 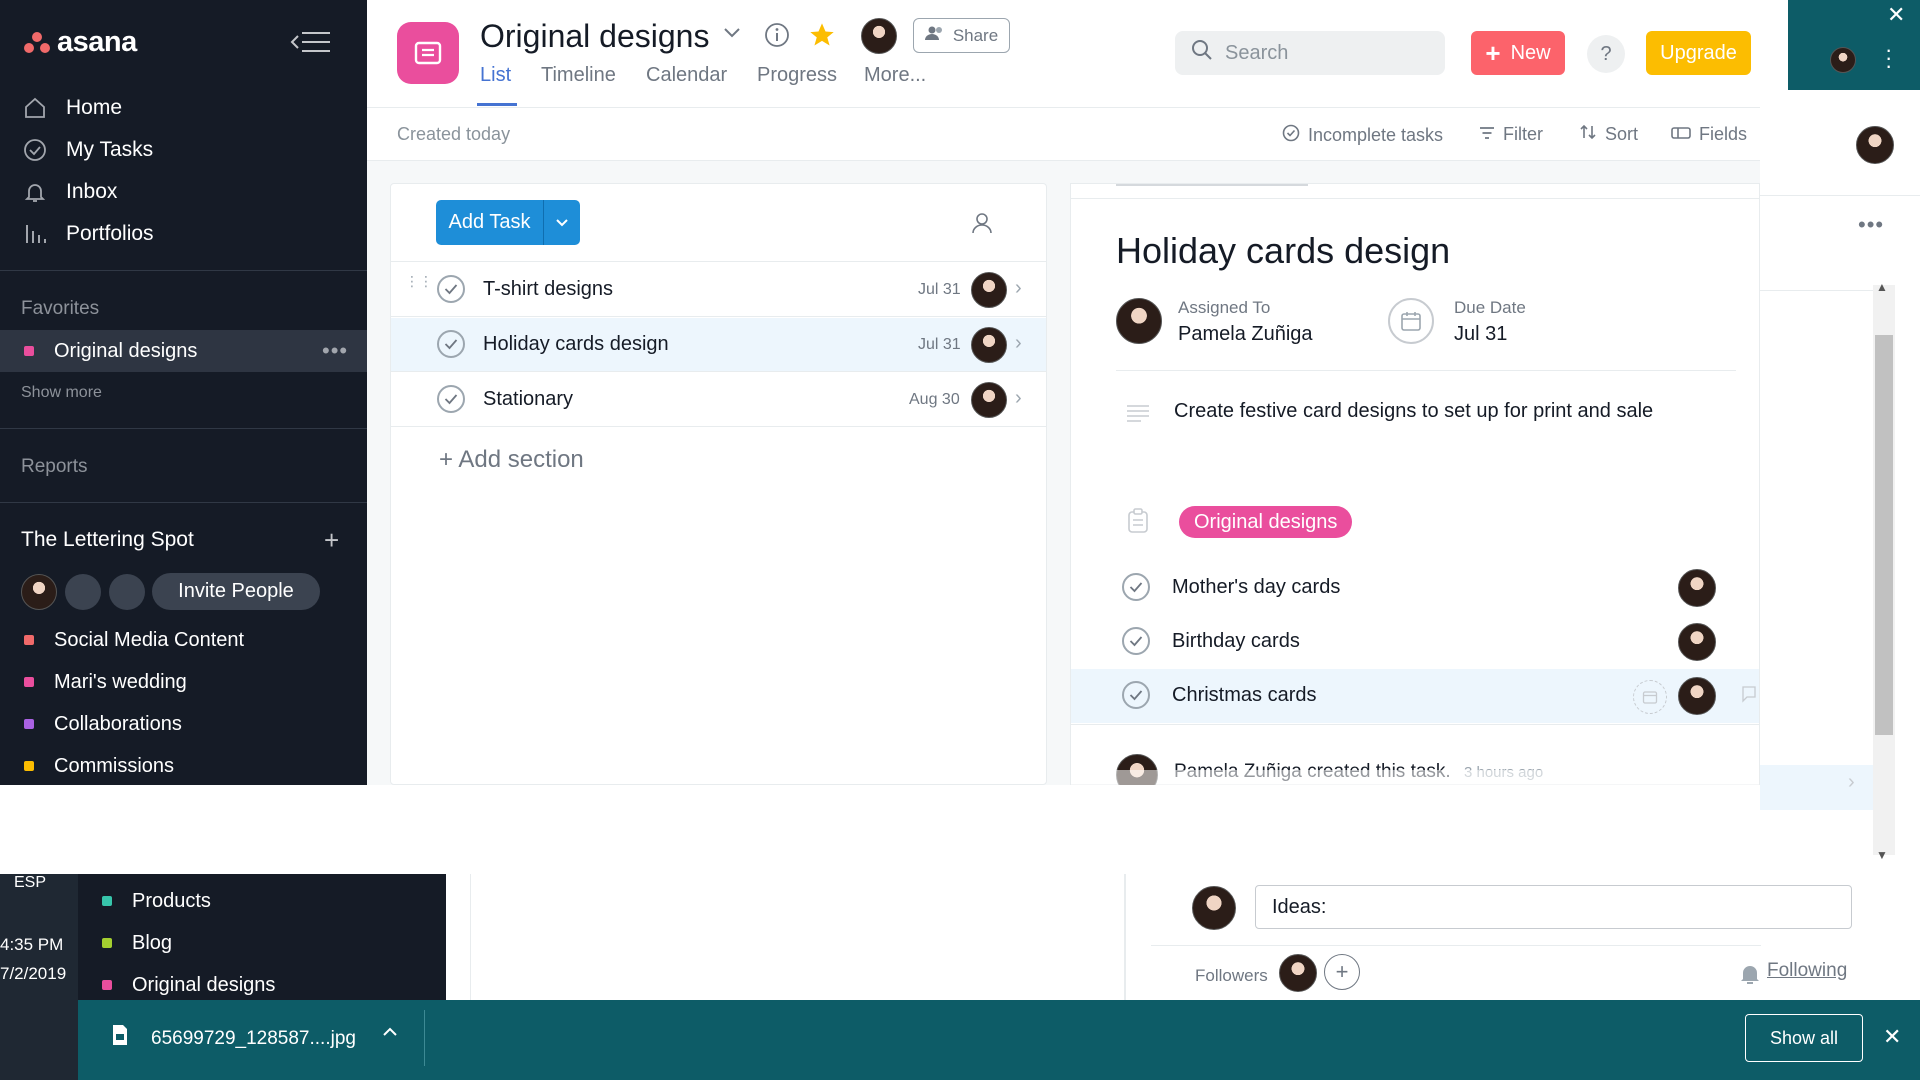 What do you see at coordinates (61, 393) in the screenshot?
I see `show-more-link: Show more` at bounding box center [61, 393].